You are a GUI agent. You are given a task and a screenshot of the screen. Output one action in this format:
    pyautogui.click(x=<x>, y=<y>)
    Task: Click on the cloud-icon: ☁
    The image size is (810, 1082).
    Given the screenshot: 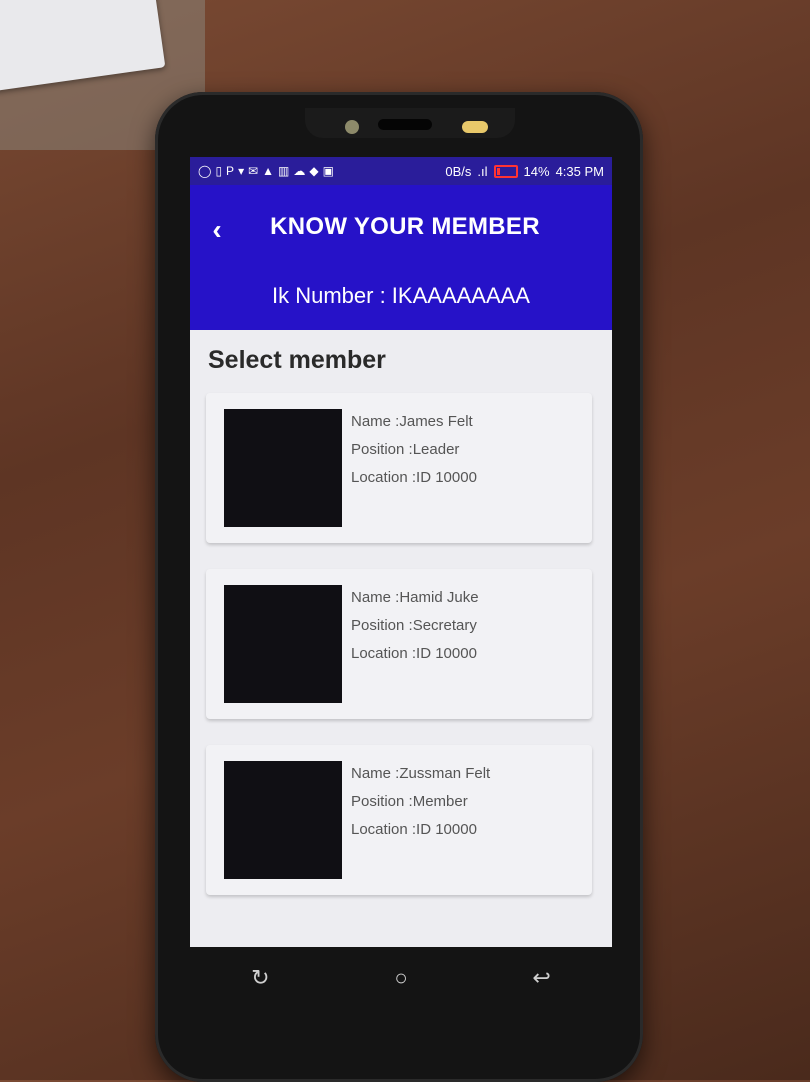 What is the action you would take?
    pyautogui.click(x=299, y=171)
    